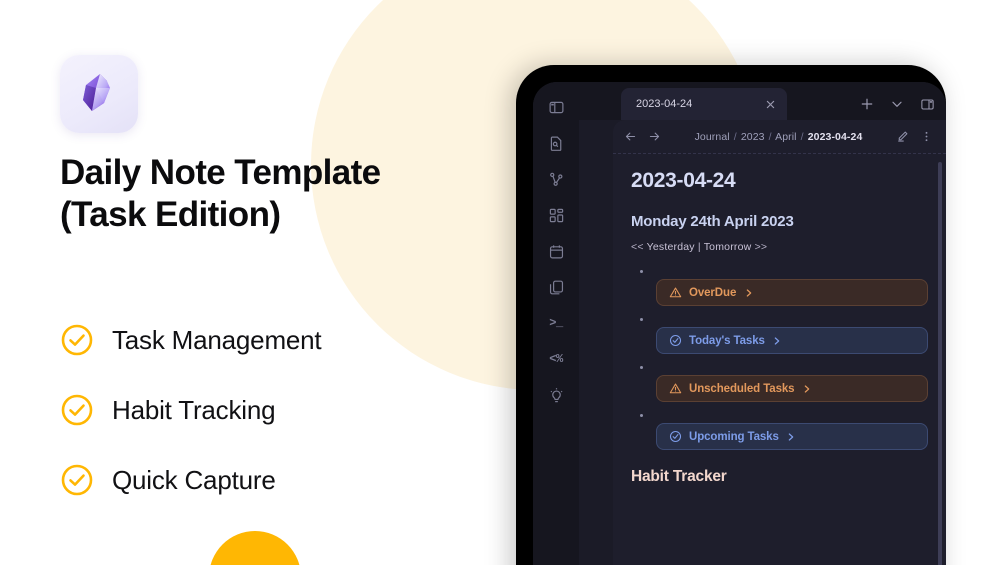 This screenshot has height=565, width=1005. Describe the element at coordinates (683, 180) in the screenshot. I see `note-heading: 2023-04-24` at that location.